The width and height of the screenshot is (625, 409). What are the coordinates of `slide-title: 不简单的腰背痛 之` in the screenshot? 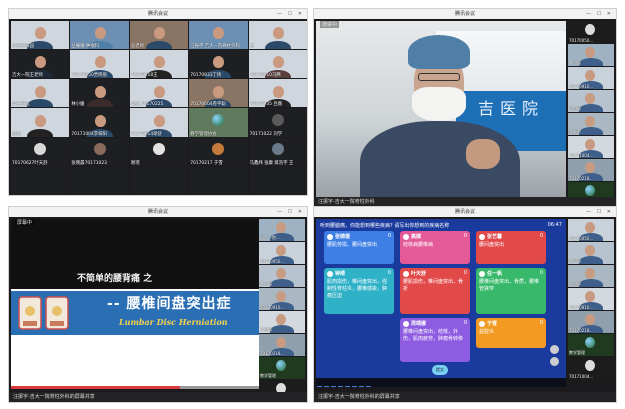 It's located at (115, 279).